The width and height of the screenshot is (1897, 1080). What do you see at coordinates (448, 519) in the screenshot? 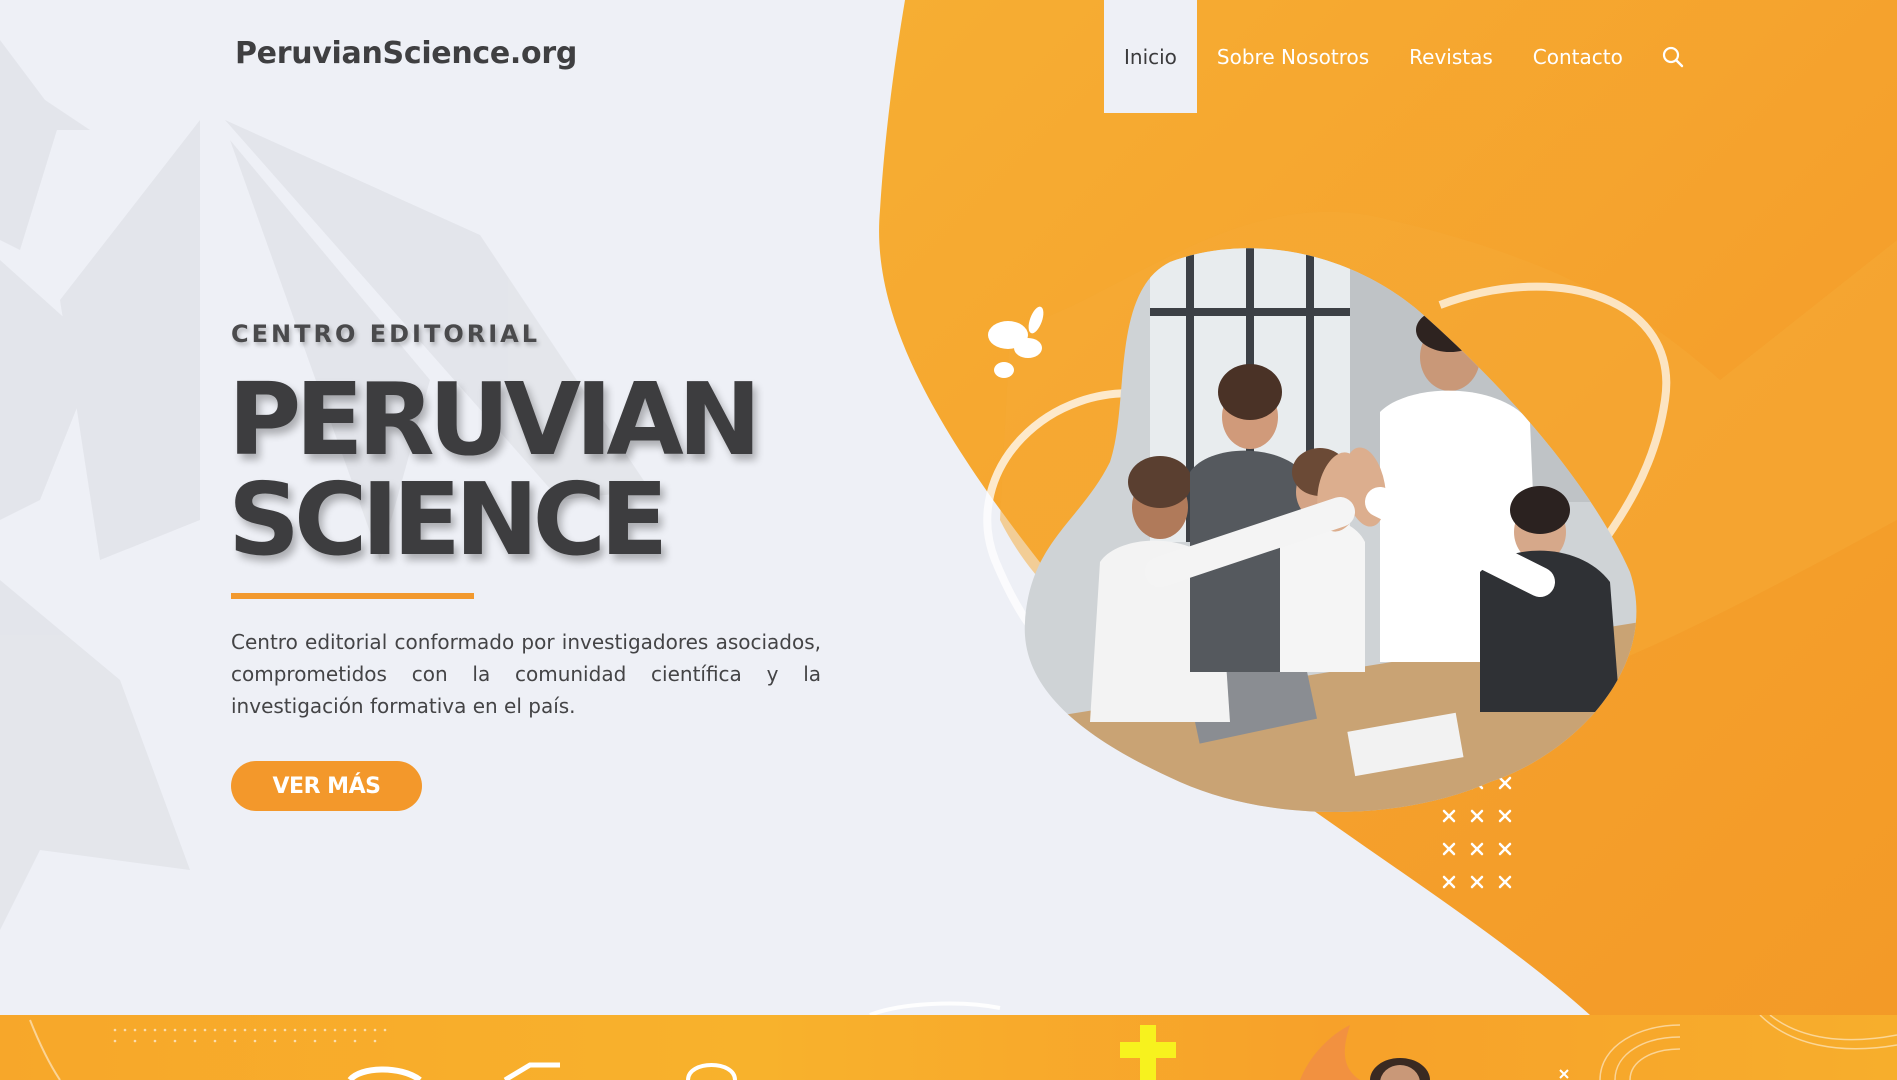
I see `hero-title-line2: SCIENCE` at bounding box center [448, 519].